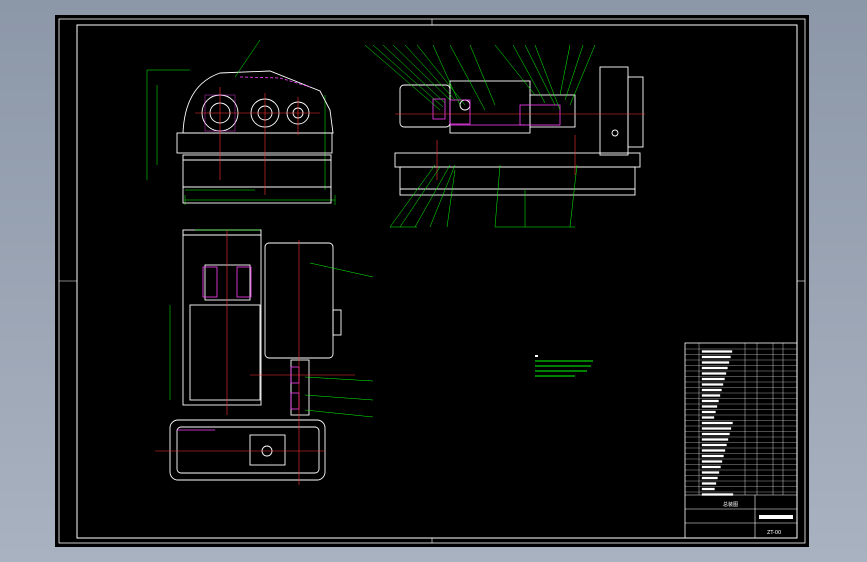 This screenshot has height=562, width=867. I want to click on side-view, so click(504, 136).